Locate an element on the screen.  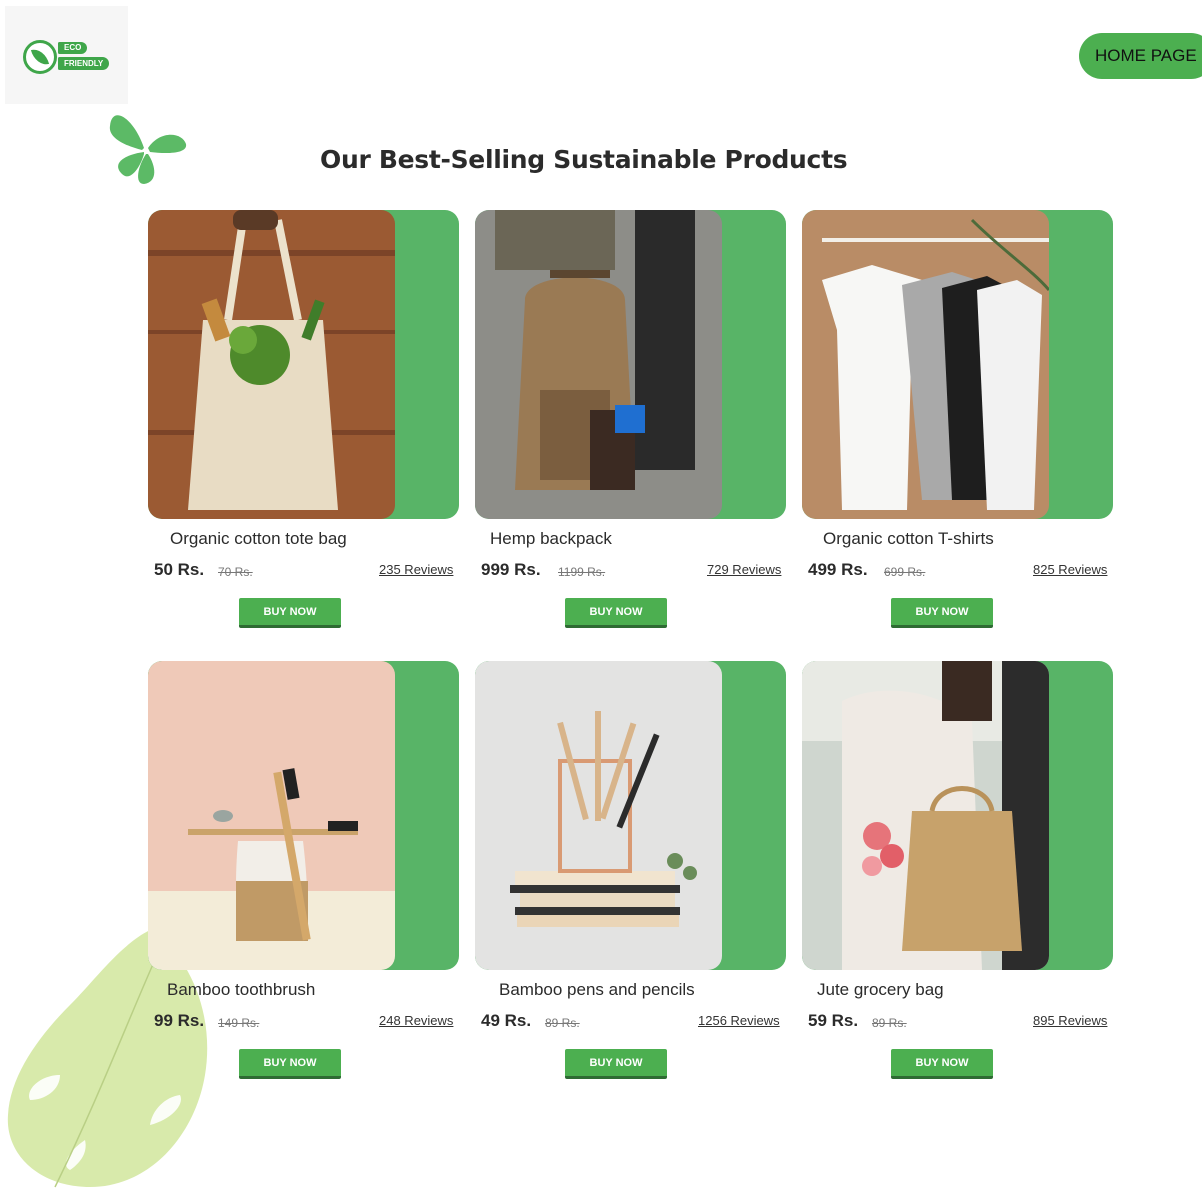
product-old-price: 149 Rs. is located at coordinates (239, 1023).